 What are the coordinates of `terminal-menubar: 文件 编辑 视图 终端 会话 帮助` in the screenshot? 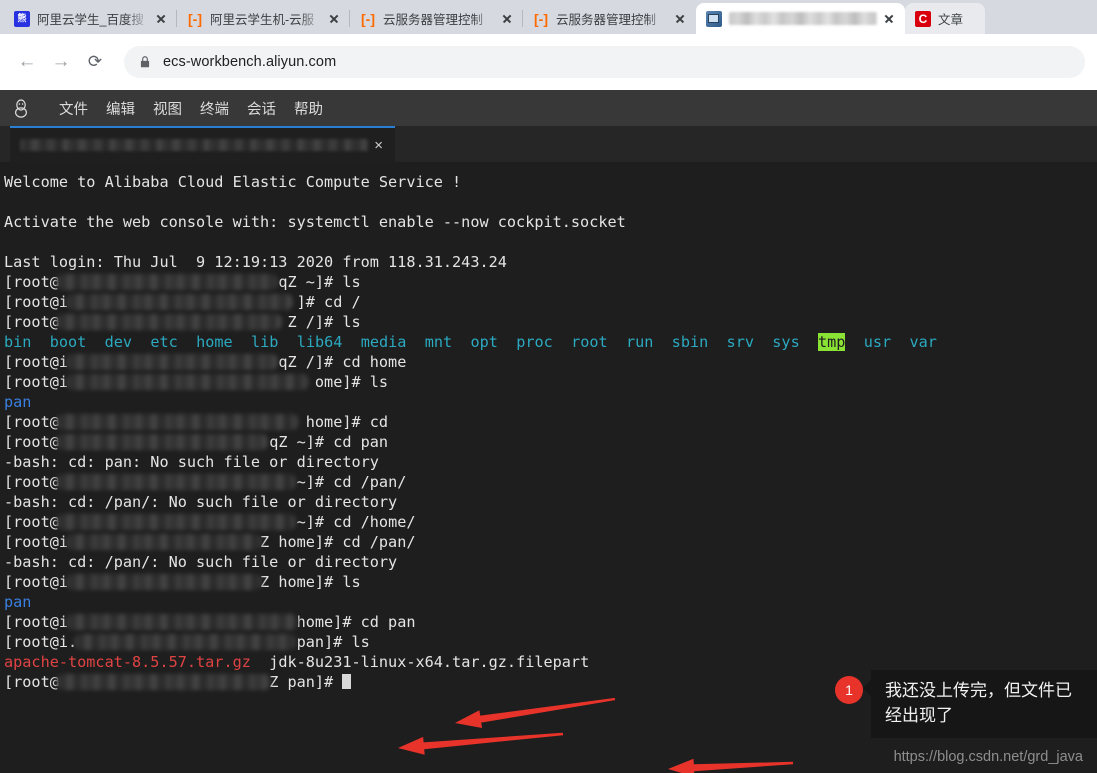 It's located at (548, 108).